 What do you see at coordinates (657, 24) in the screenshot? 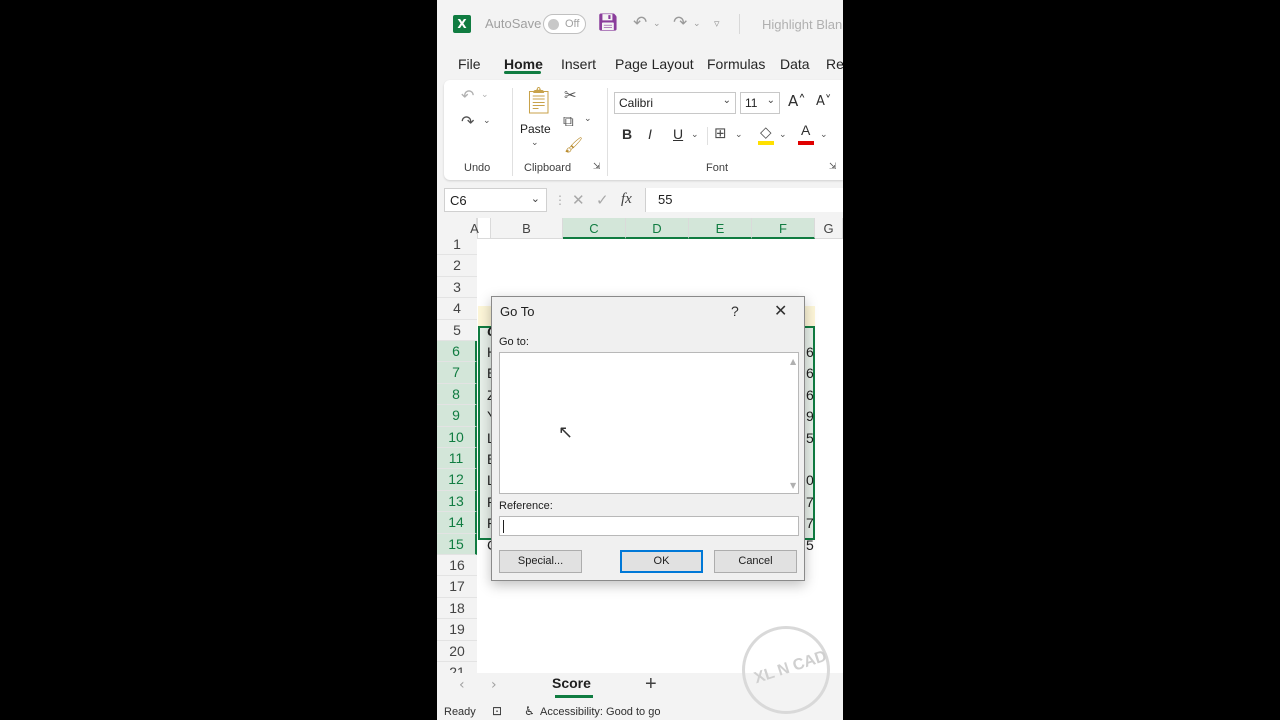
I see `undo-dropdown-icon: ⌄` at bounding box center [657, 24].